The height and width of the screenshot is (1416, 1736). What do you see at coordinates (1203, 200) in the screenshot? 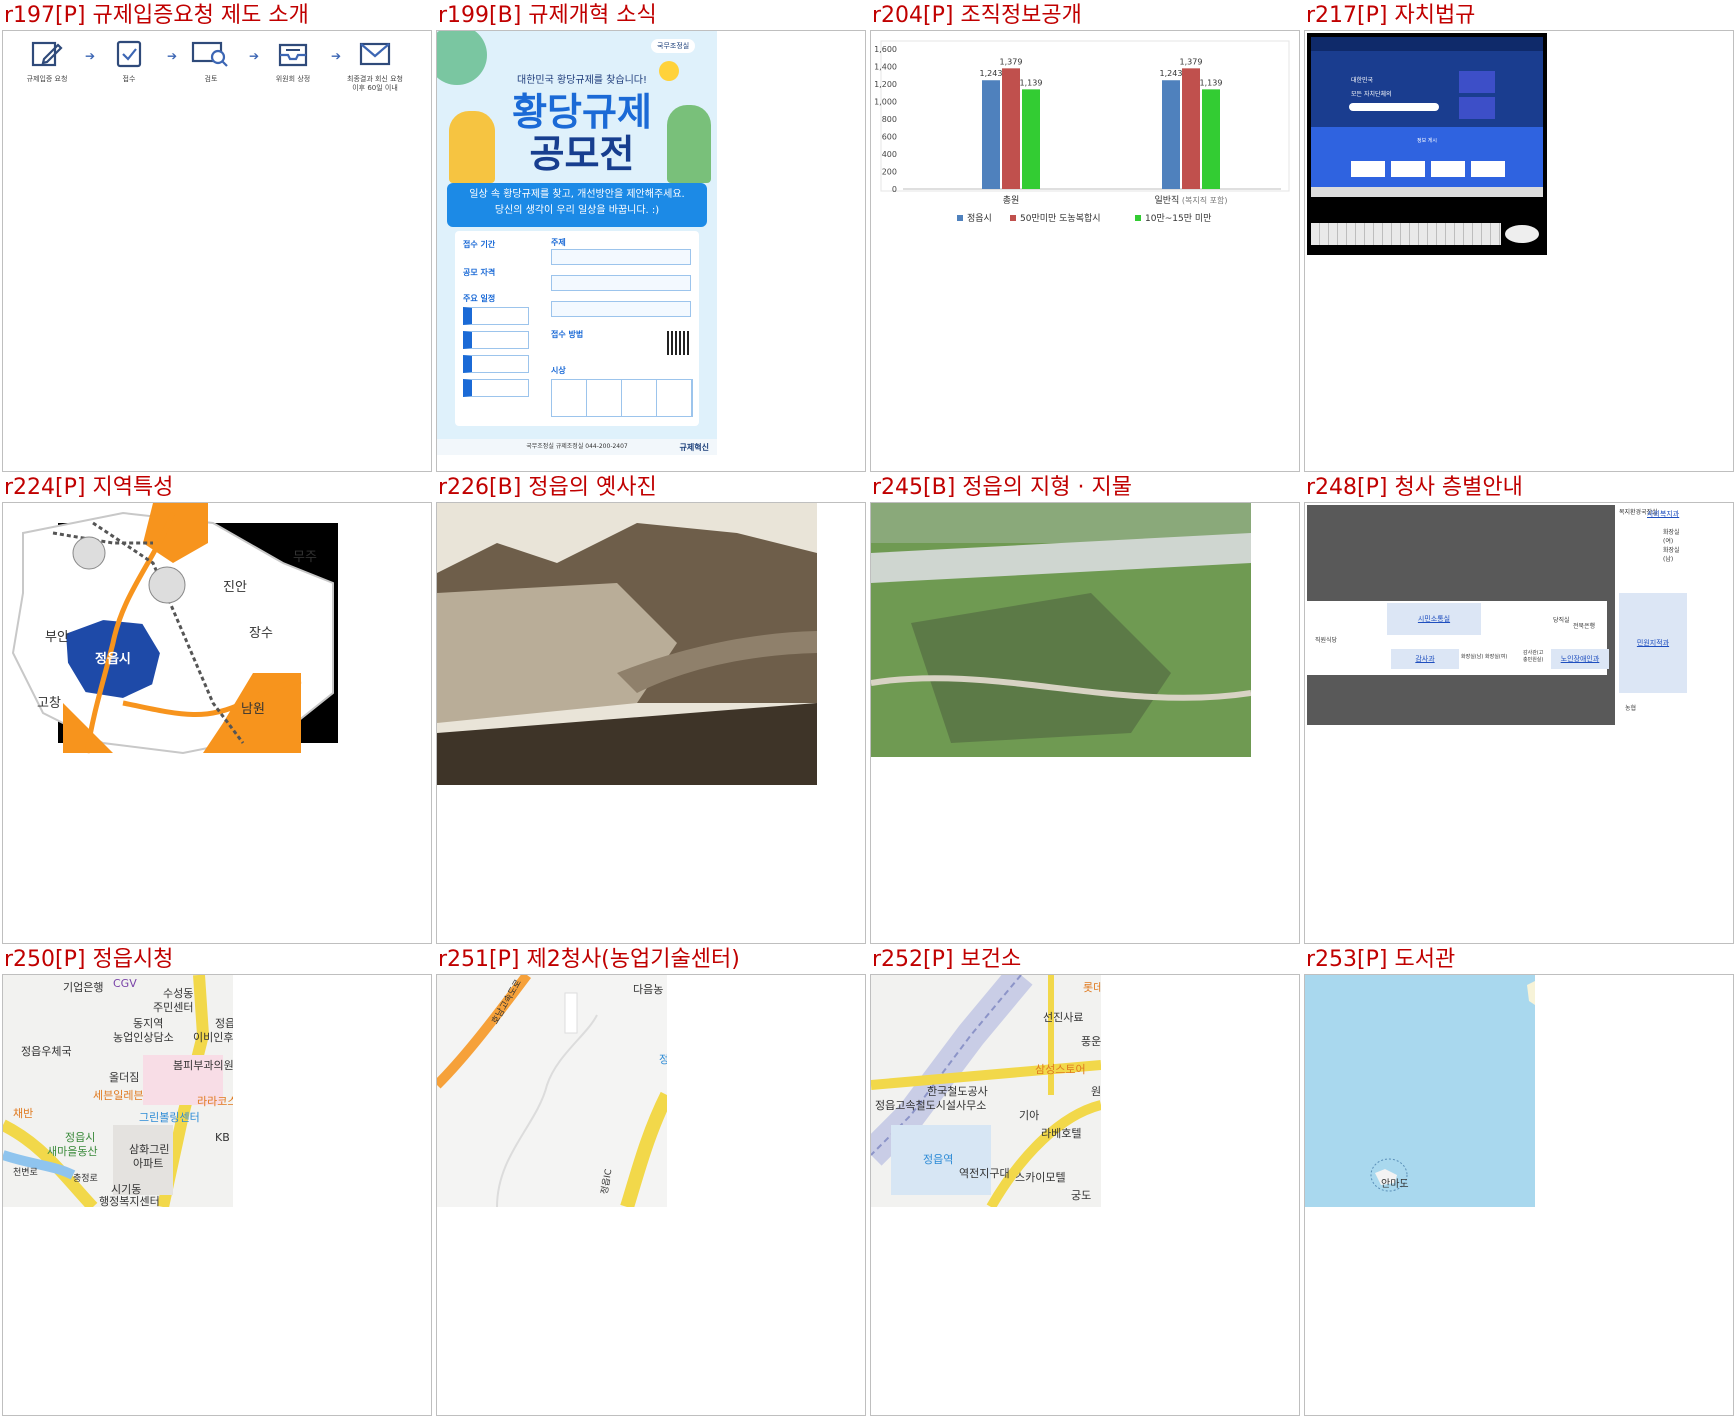
I see `x-tick-note: (복지직 포함)` at bounding box center [1203, 200].